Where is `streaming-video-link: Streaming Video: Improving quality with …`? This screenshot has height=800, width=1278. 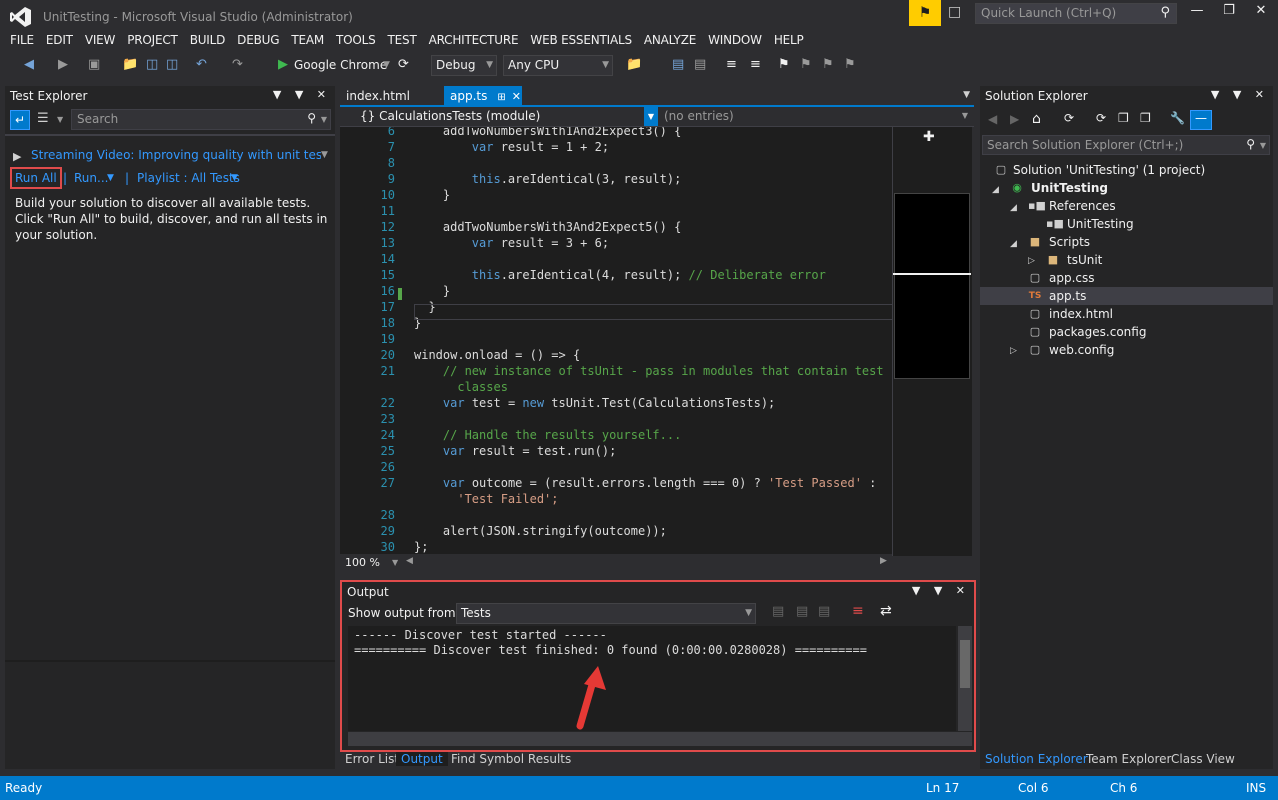 streaming-video-link: Streaming Video: Improving quality with … is located at coordinates (176, 155).